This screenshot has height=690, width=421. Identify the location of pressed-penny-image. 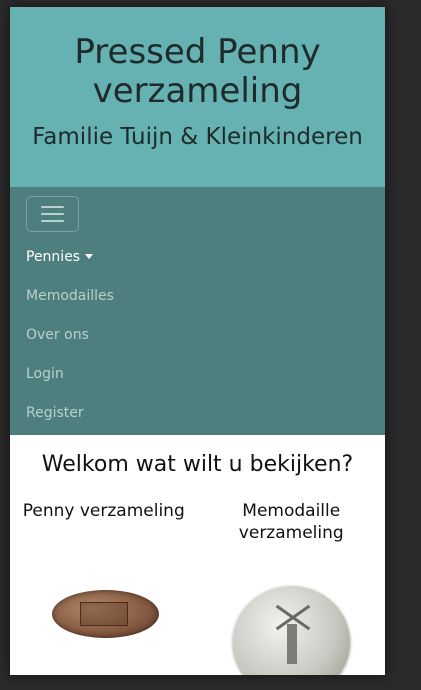
(105, 614).